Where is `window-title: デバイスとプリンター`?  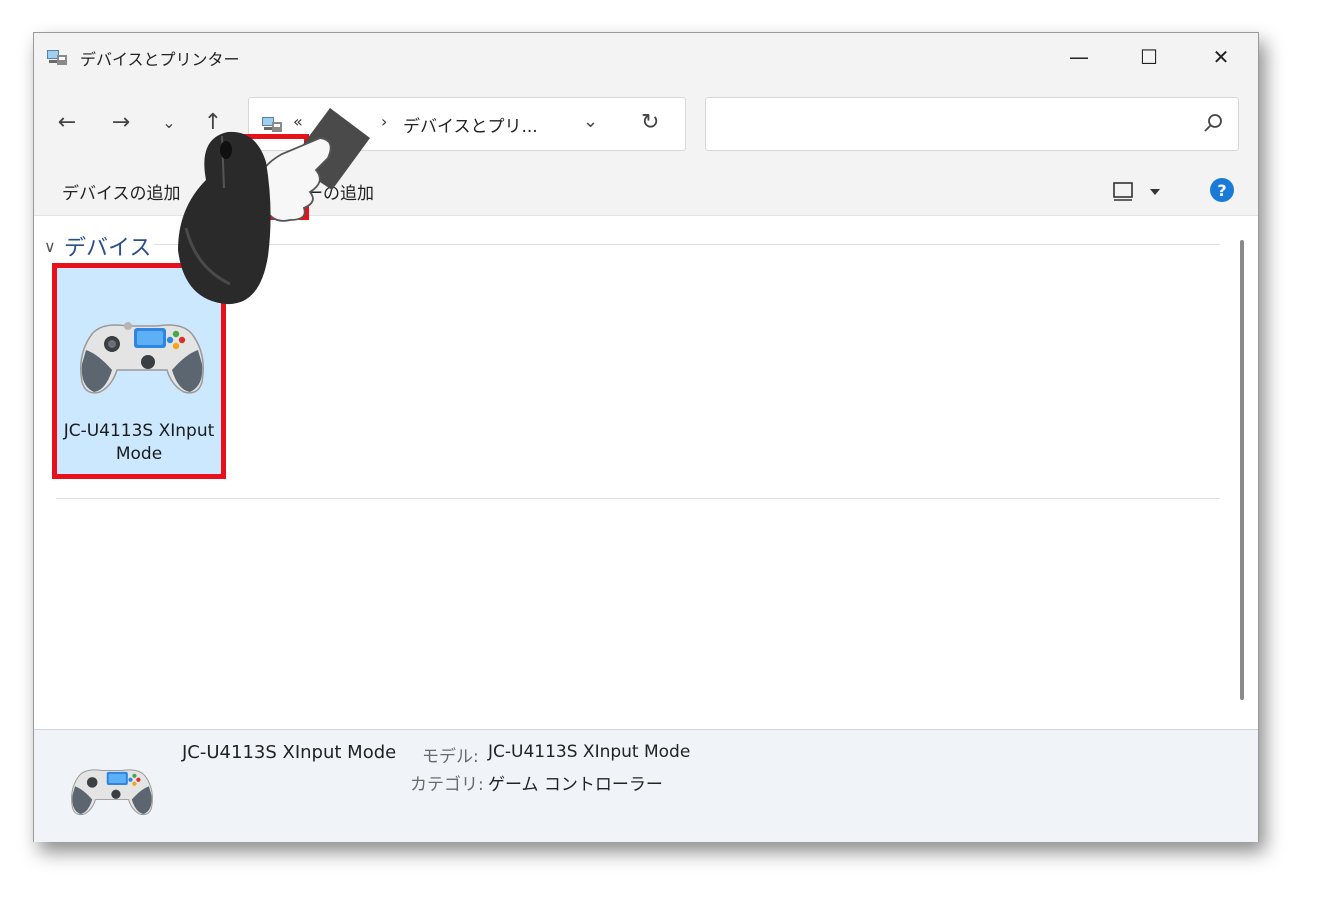
window-title: デバイスとプリンター is located at coordinates (160, 59).